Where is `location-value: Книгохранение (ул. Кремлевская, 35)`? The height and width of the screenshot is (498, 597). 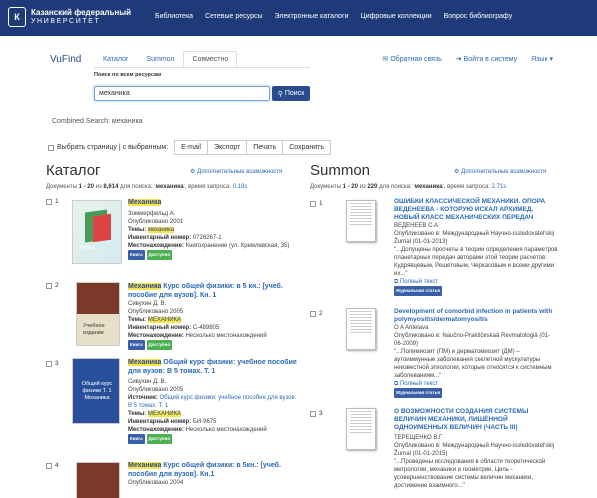
location-value: Книгохранение (ул. Кремлевская, 35) is located at coordinates (237, 246).